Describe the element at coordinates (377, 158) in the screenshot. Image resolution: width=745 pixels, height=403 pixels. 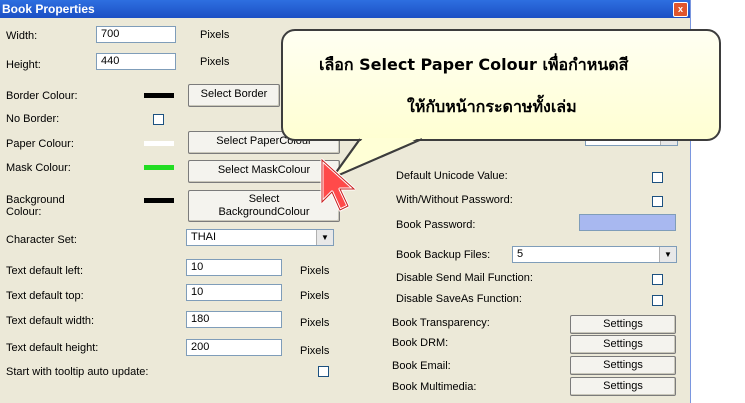
I see `callout-tail-cover` at that location.